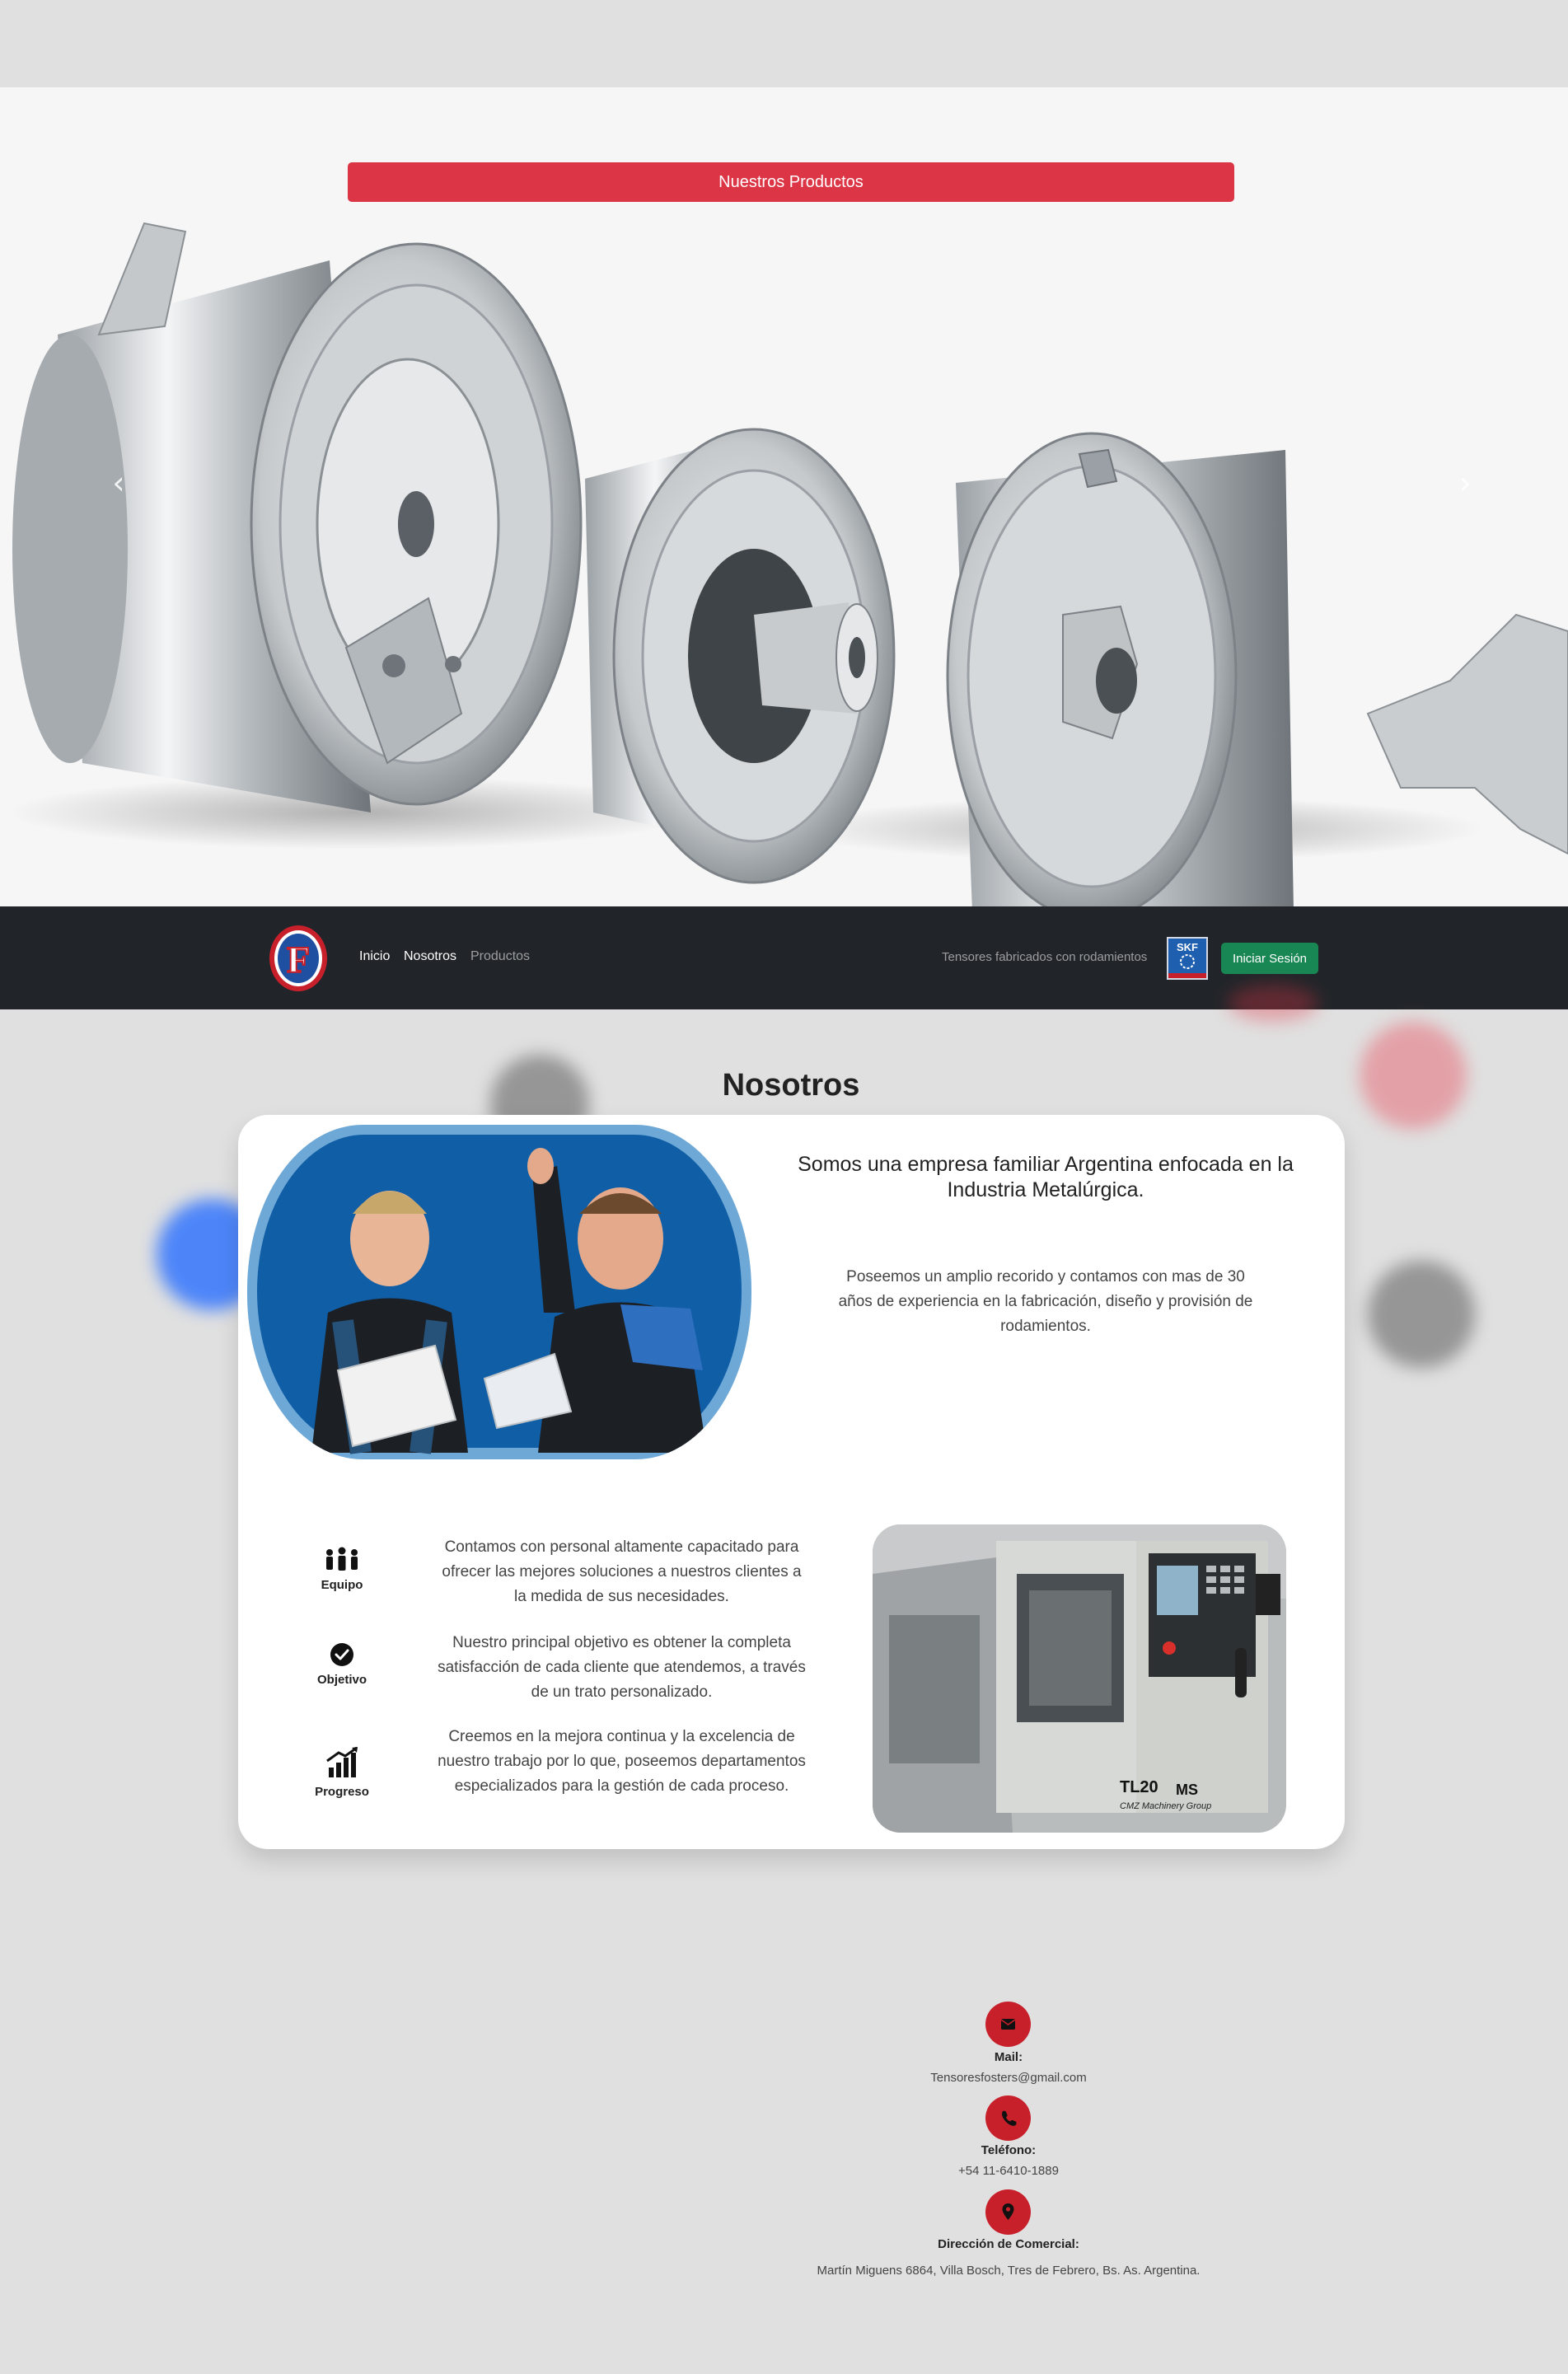 This screenshot has width=1568, height=2374. I want to click on contact-phone-label: Teléfono:, so click(1009, 2150).